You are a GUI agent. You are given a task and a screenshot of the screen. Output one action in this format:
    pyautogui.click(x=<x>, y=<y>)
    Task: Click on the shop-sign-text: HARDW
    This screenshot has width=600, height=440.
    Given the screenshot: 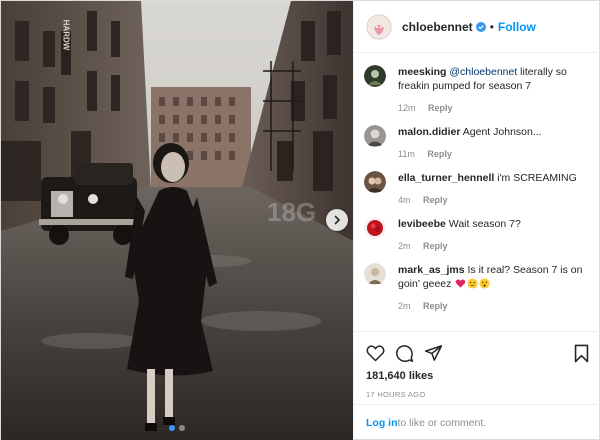 What is the action you would take?
    pyautogui.click(x=66, y=35)
    